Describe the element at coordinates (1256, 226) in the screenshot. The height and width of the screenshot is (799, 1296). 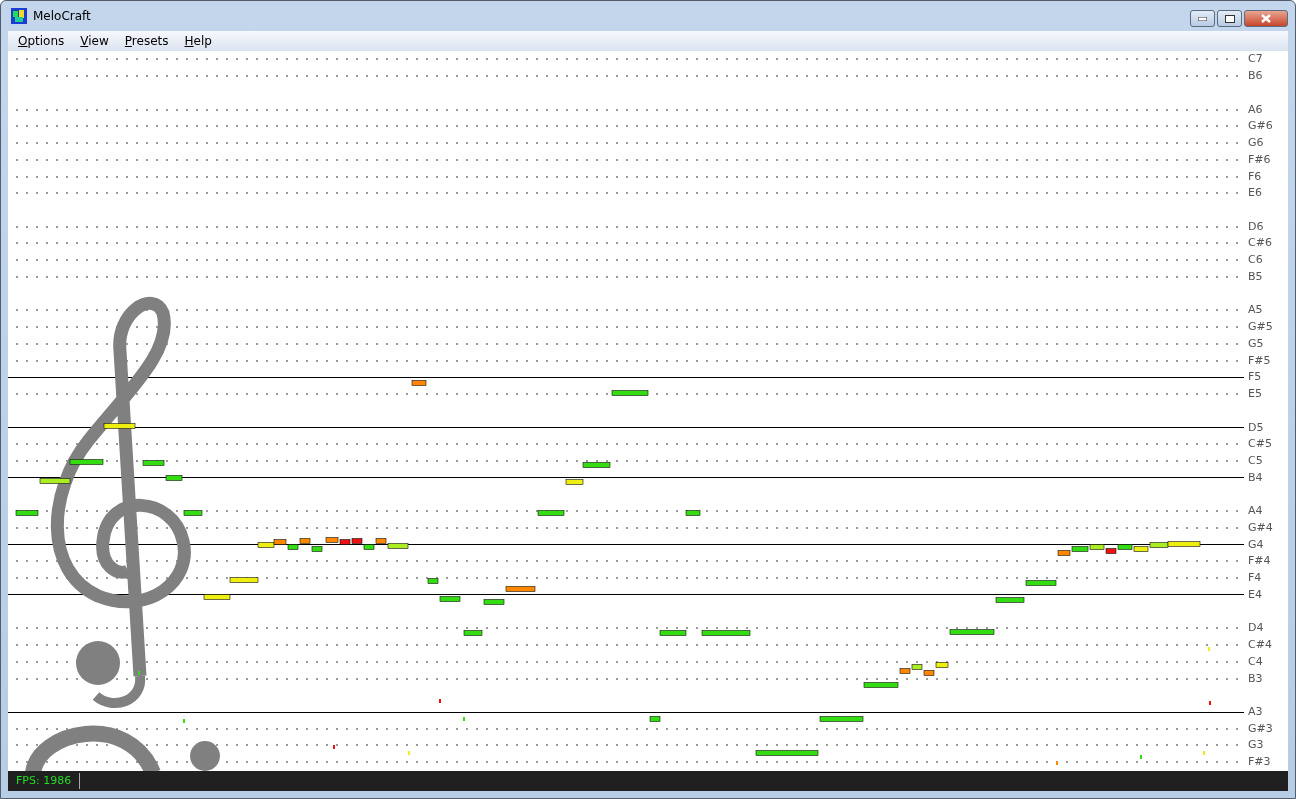
I see `note-label: D6` at that location.